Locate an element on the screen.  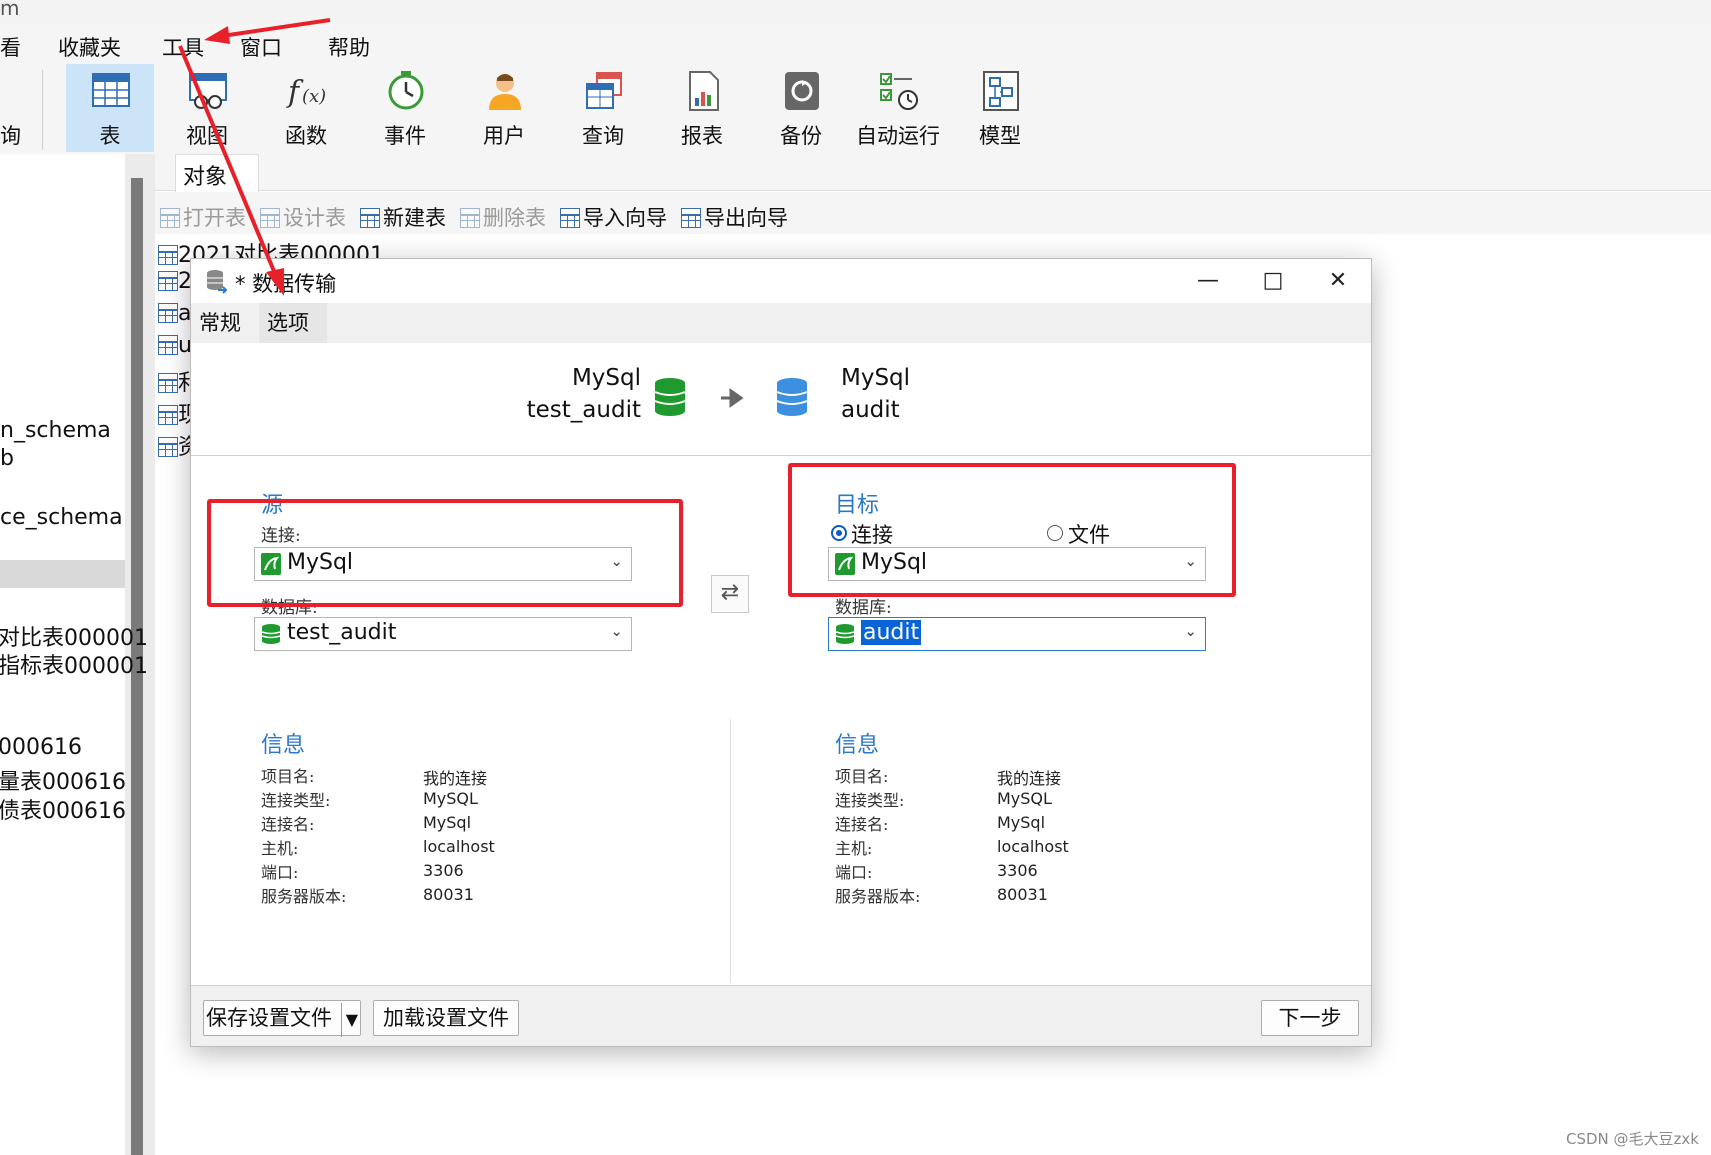
next-step-button: 下一步 is located at coordinates (1310, 1018).